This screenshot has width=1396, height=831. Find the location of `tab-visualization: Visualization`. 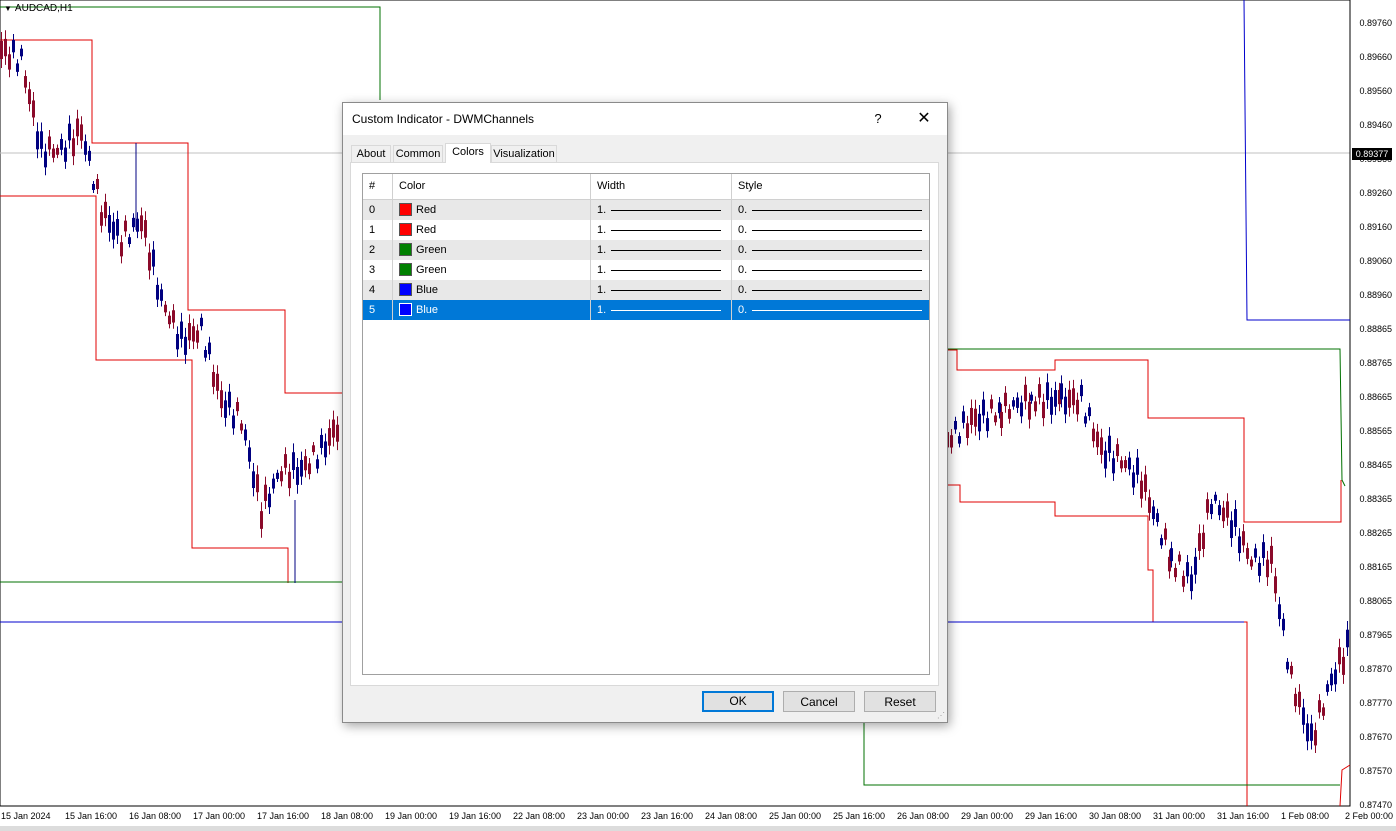

tab-visualization: Visualization is located at coordinates (524, 153).